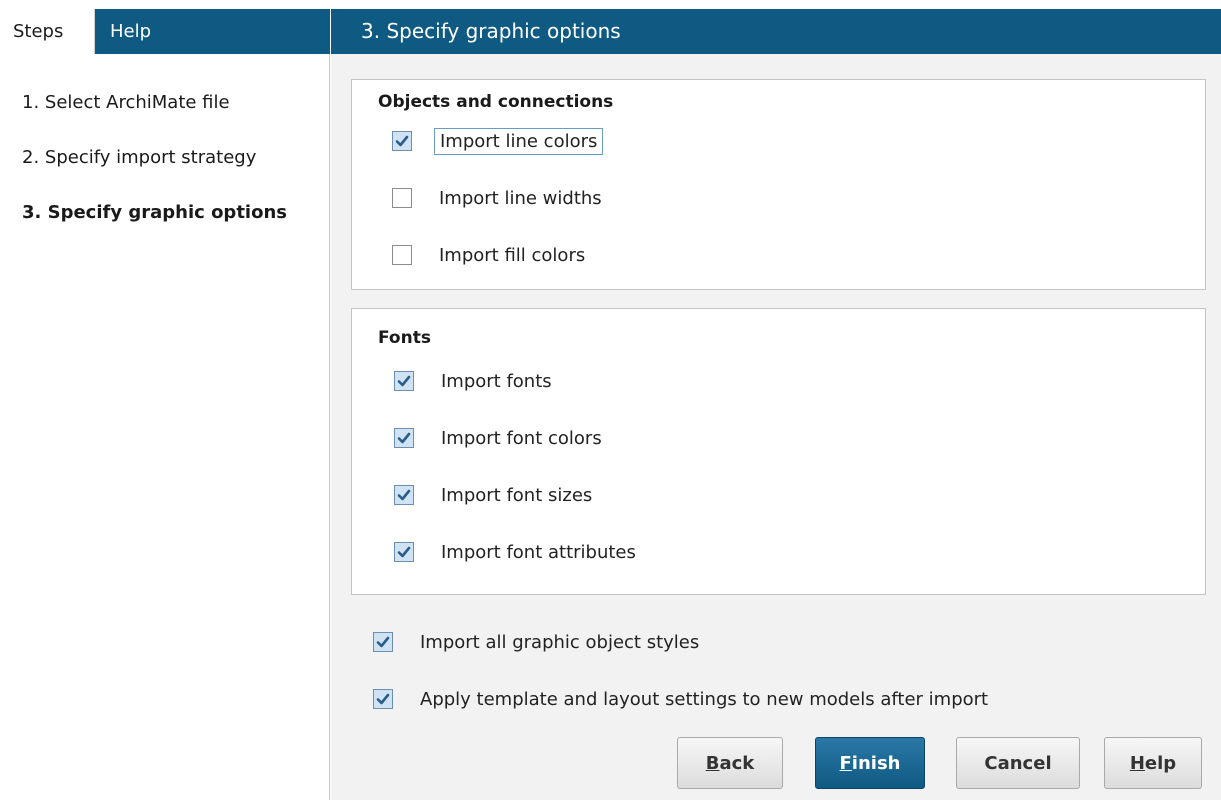 This screenshot has width=1221, height=800. I want to click on import-font-attributes-label: Import font attributes, so click(538, 552).